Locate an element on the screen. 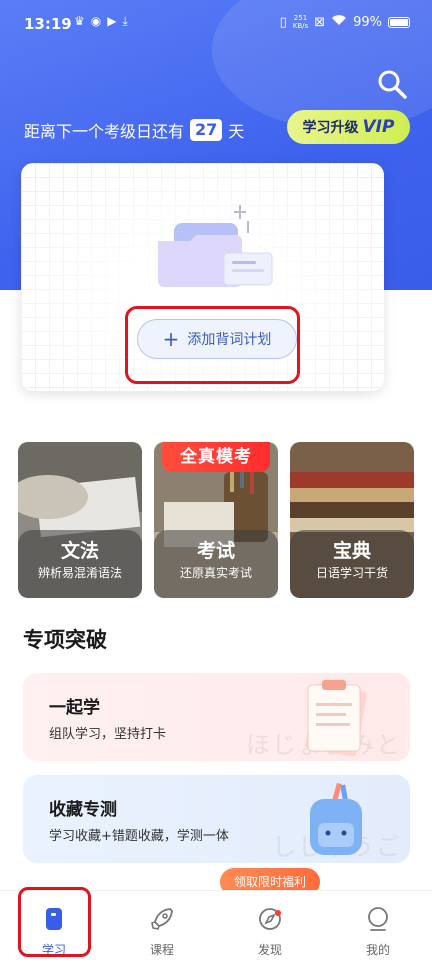 This screenshot has width=432, height=964. handbook-caption: 宝典 日语学习干货 is located at coordinates (352, 564).